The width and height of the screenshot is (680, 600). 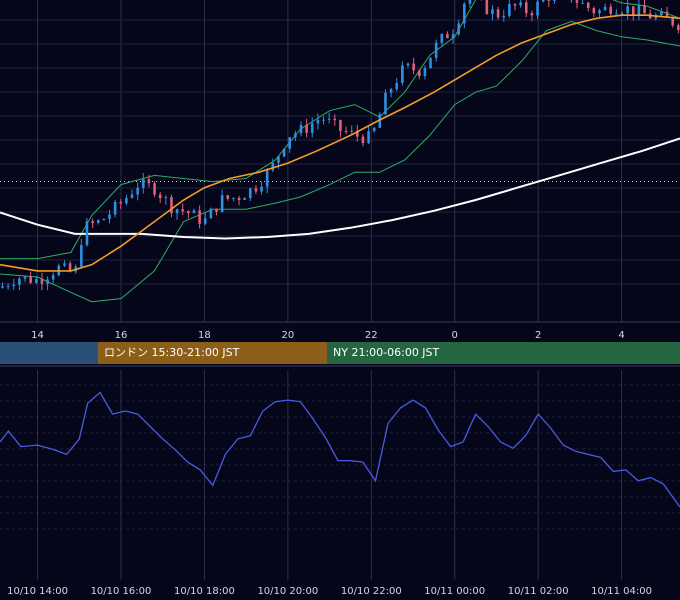 What do you see at coordinates (204, 335) in the screenshot?
I see `price-x-tick-label: 18` at bounding box center [204, 335].